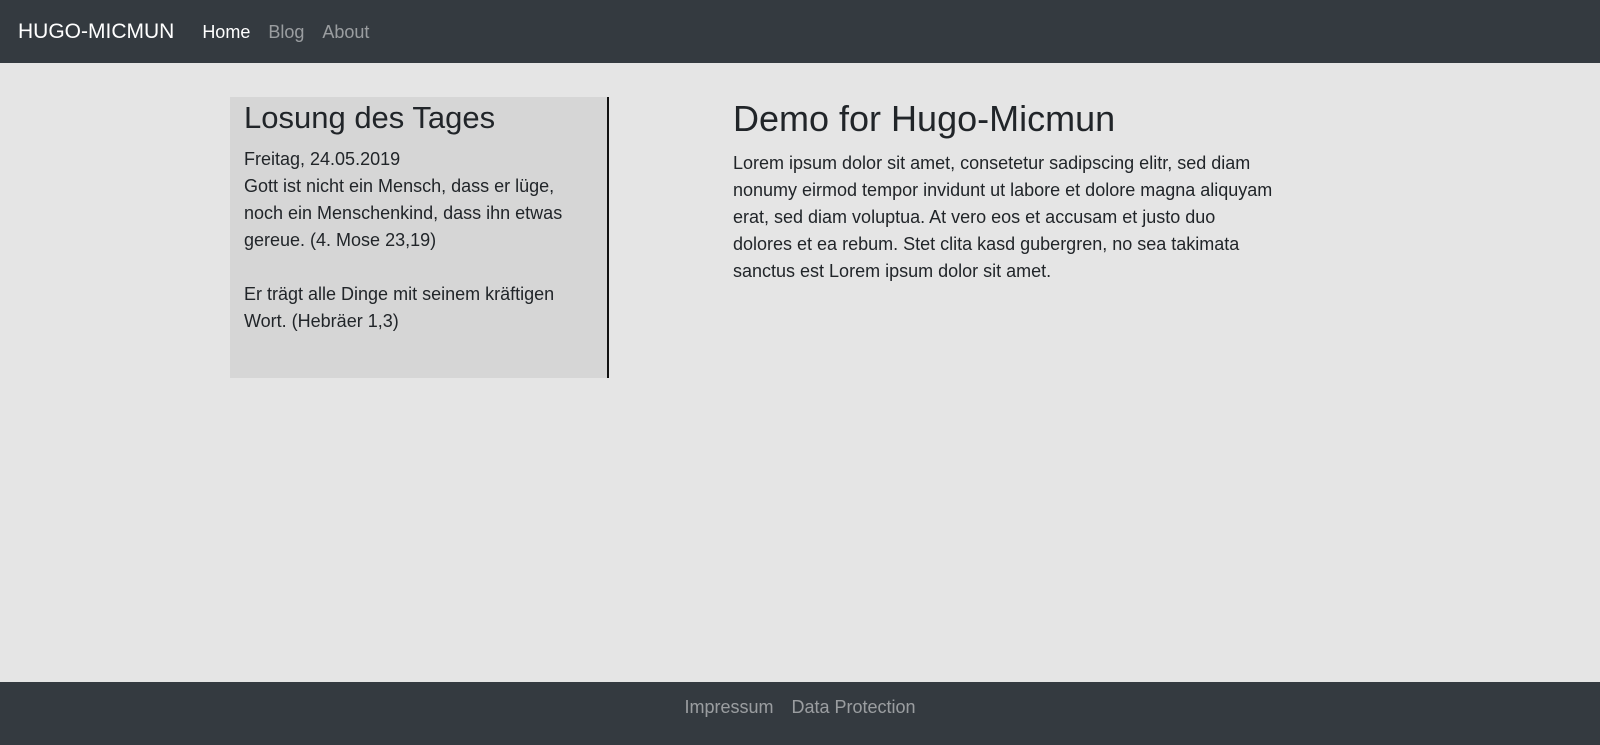 This screenshot has width=1600, height=745. I want to click on brand-link: HUGO-MICMUN, so click(96, 31).